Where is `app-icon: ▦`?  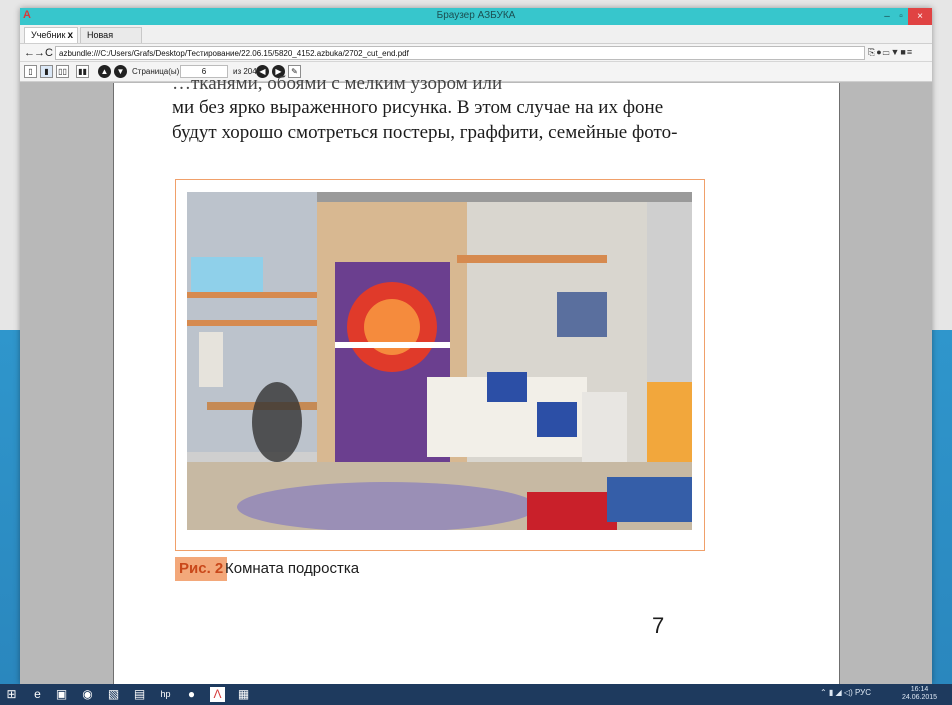 app-icon: ▦ is located at coordinates (243, 694).